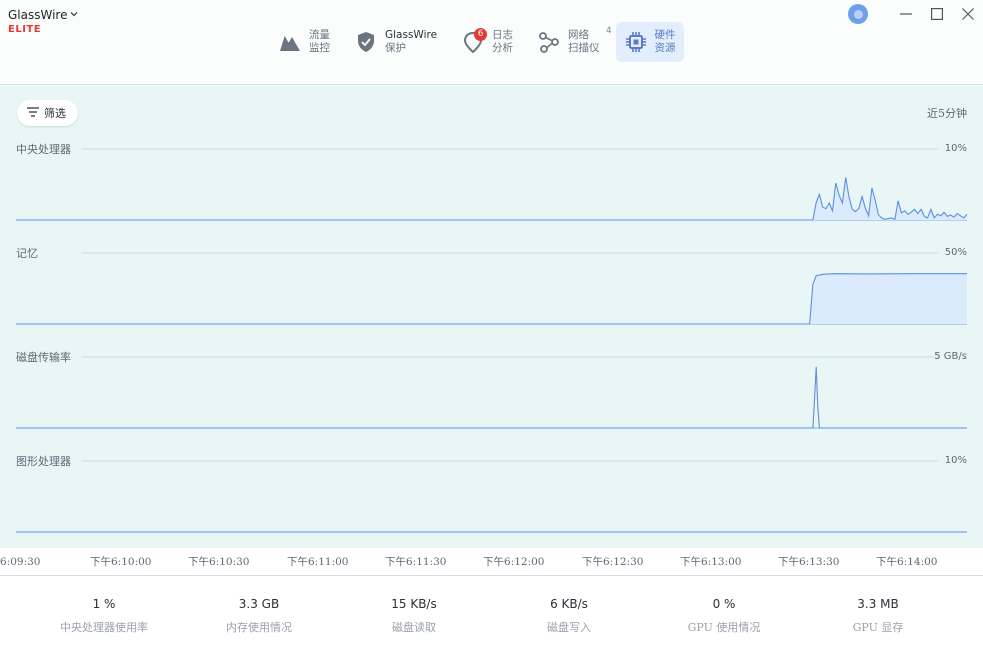  Describe the element at coordinates (290, 42) in the screenshot. I see `traffic-monitor-icon` at that location.